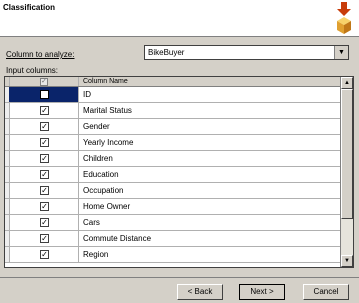  I want to click on table-row: ✓ Yearly Income, so click(173, 143).